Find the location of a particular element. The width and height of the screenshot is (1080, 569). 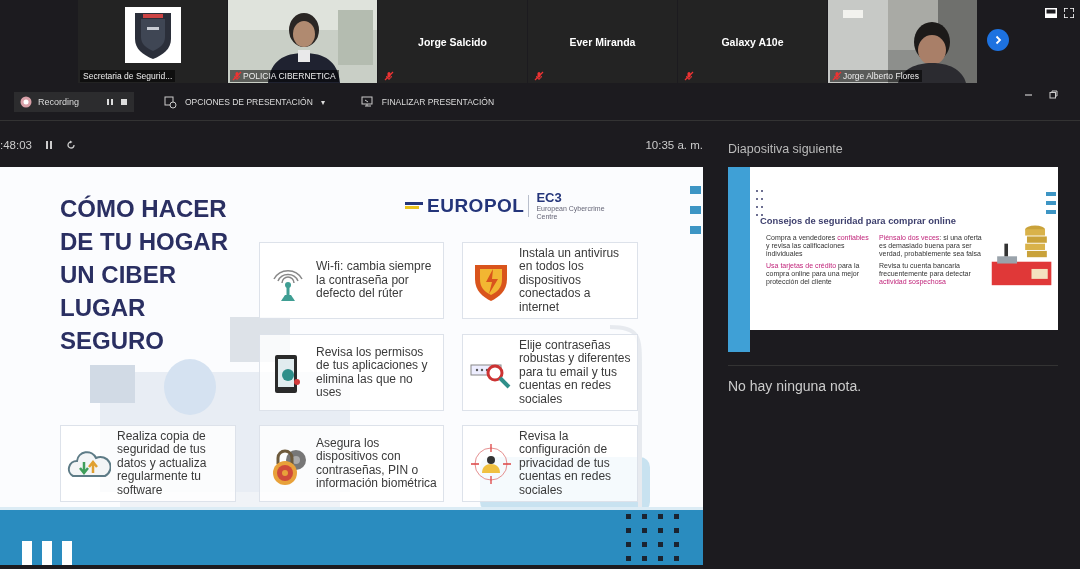

view-icon is located at coordinates (1051, 13).